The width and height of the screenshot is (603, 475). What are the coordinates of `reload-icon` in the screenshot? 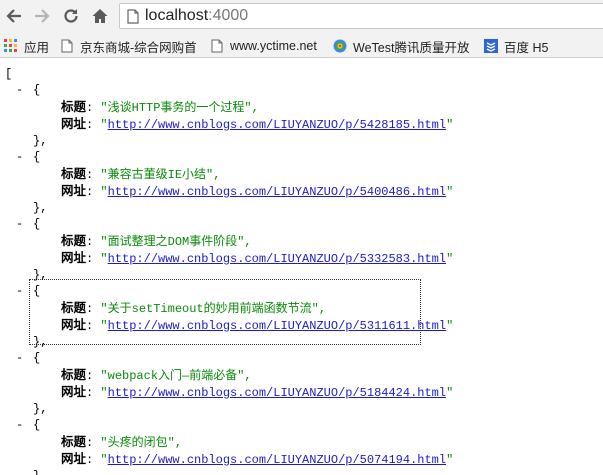 It's located at (71, 16).